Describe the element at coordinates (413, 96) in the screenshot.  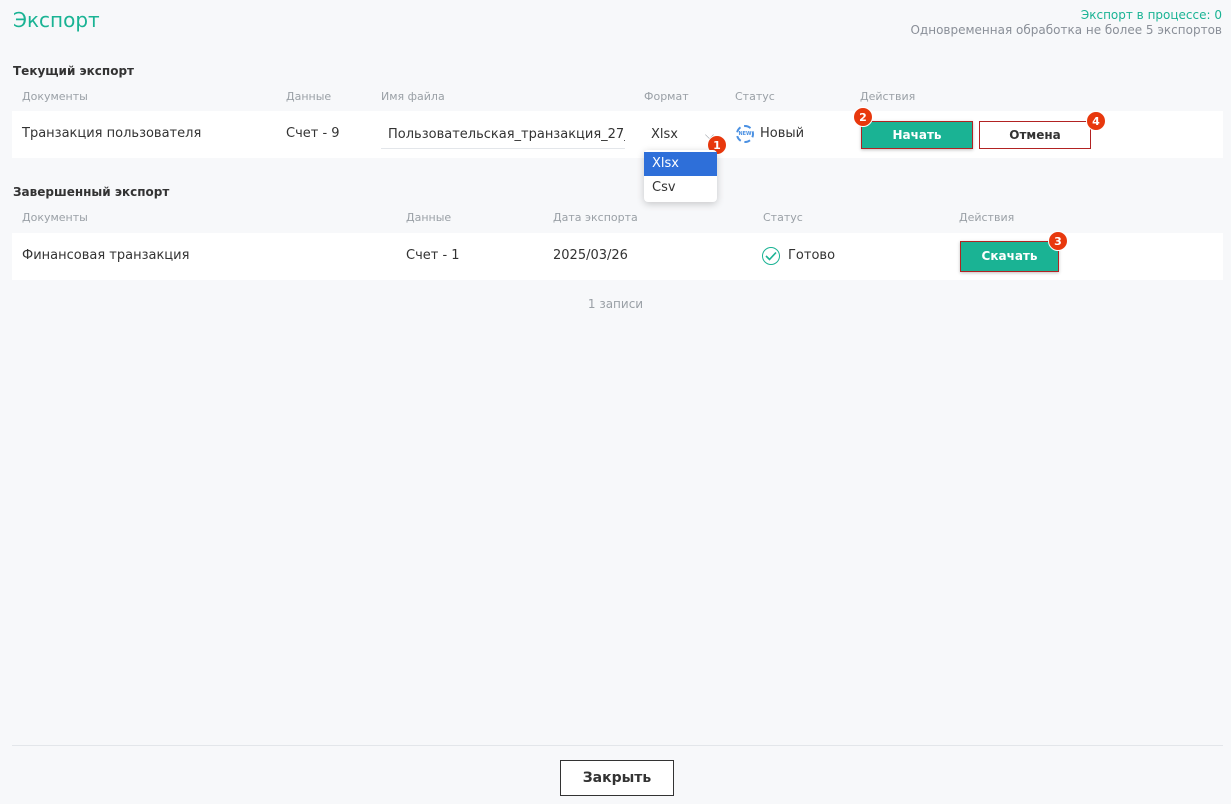
I see `col-filename: Имя файла` at that location.